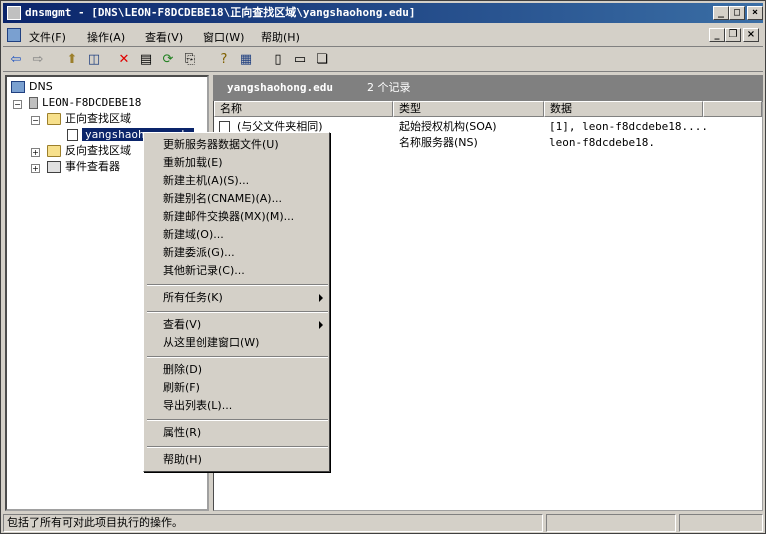  What do you see at coordinates (35, 168) in the screenshot?
I see `expand-event-viewer-icon: +` at bounding box center [35, 168].